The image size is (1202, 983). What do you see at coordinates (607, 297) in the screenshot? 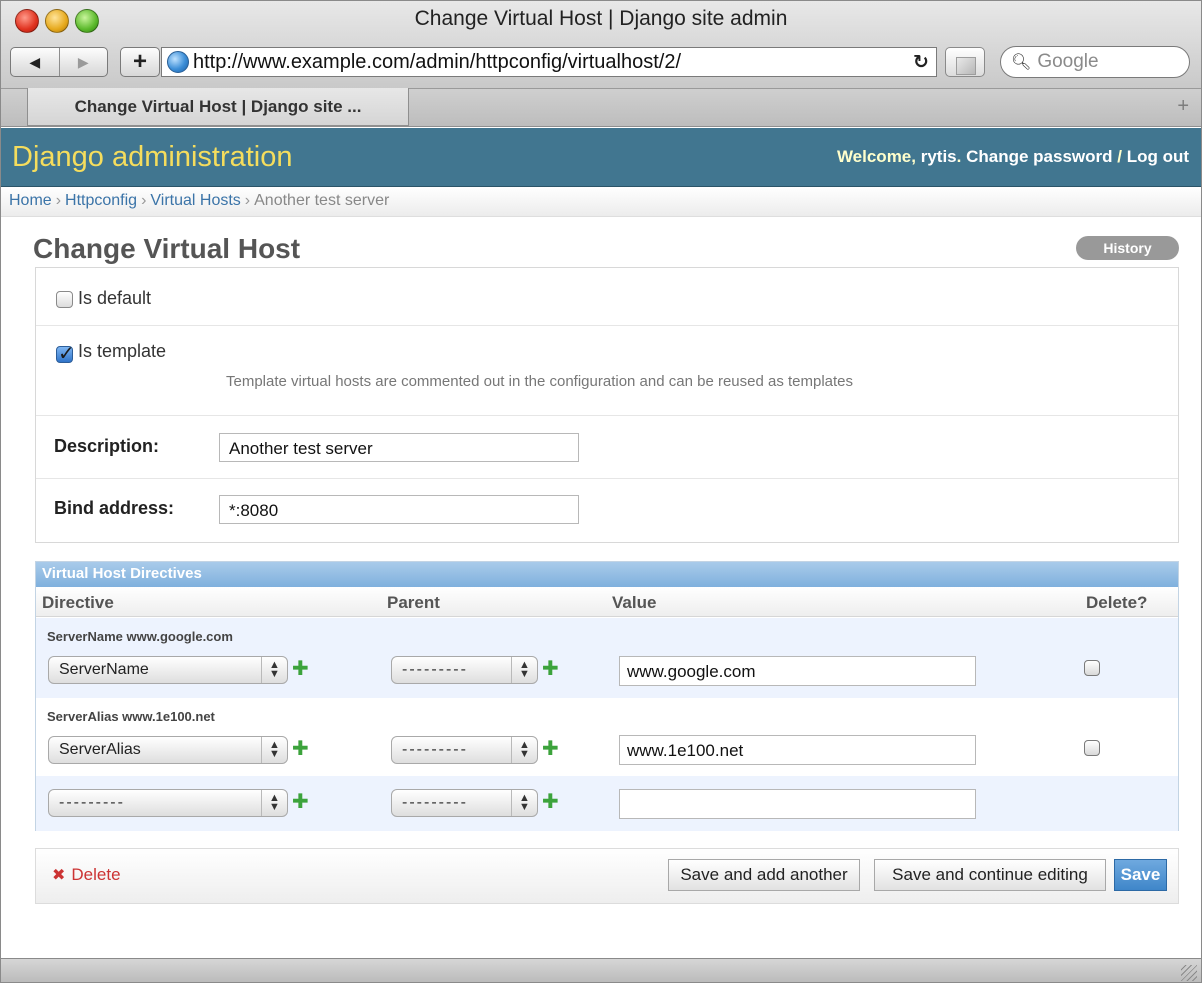
I see `is-default-row: Is default` at bounding box center [607, 297].